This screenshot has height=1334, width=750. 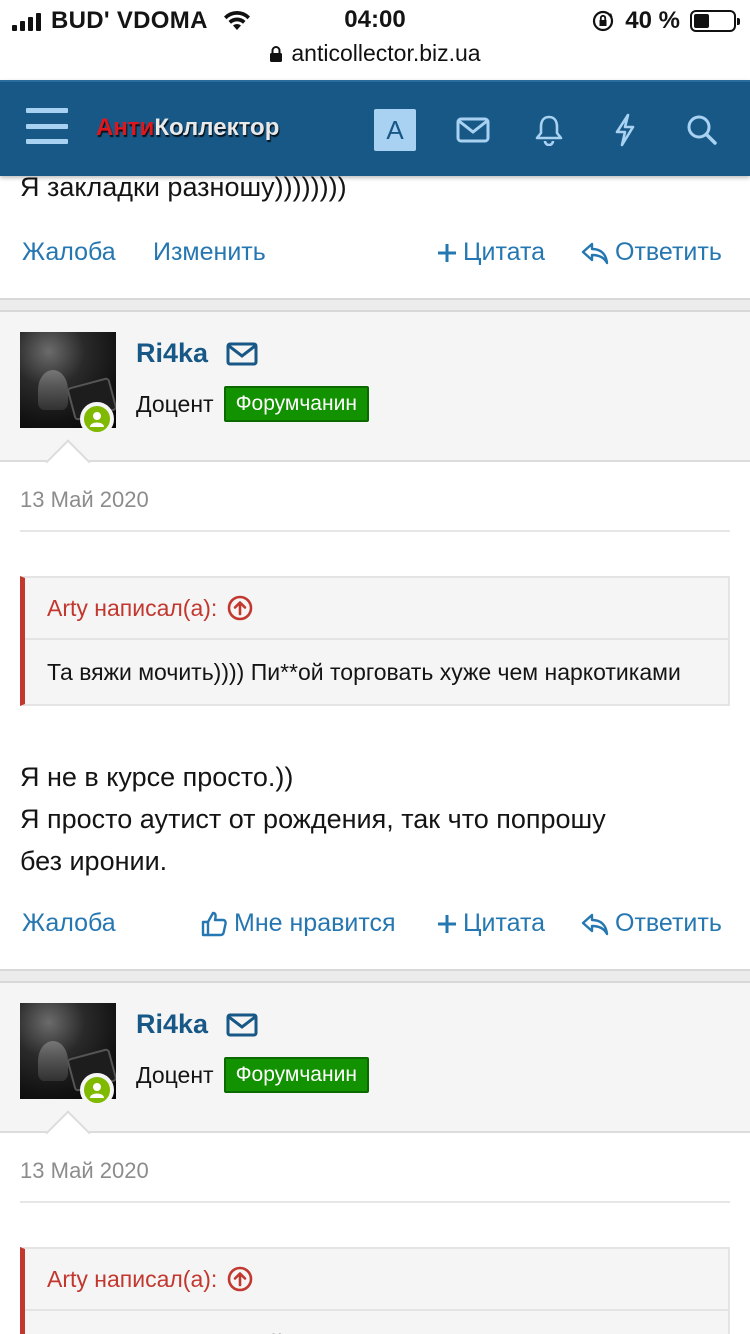 What do you see at coordinates (702, 130) in the screenshot?
I see `search-icon` at bounding box center [702, 130].